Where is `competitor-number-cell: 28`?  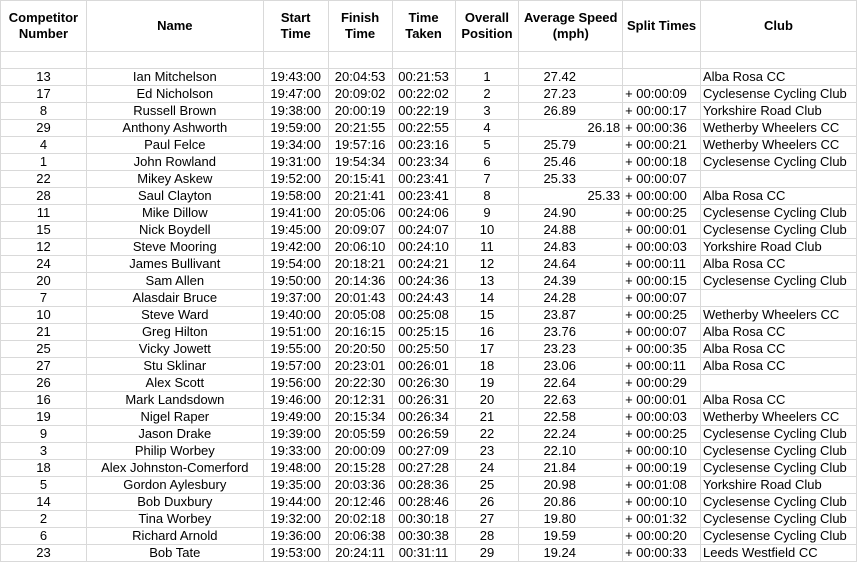 competitor-number-cell: 28 is located at coordinates (43, 196).